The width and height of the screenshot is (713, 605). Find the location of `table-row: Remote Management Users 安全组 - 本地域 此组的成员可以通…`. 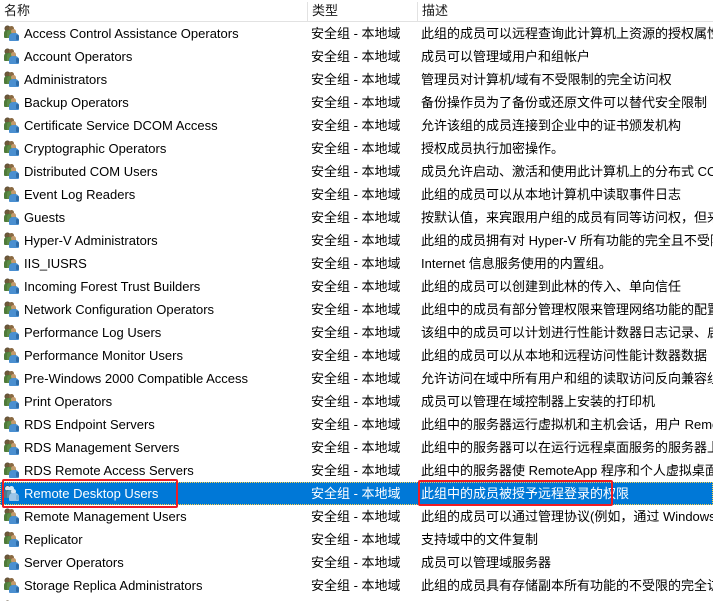

table-row: Remote Management Users 安全组 - 本地域 此组的成员可以通… is located at coordinates (356, 516).